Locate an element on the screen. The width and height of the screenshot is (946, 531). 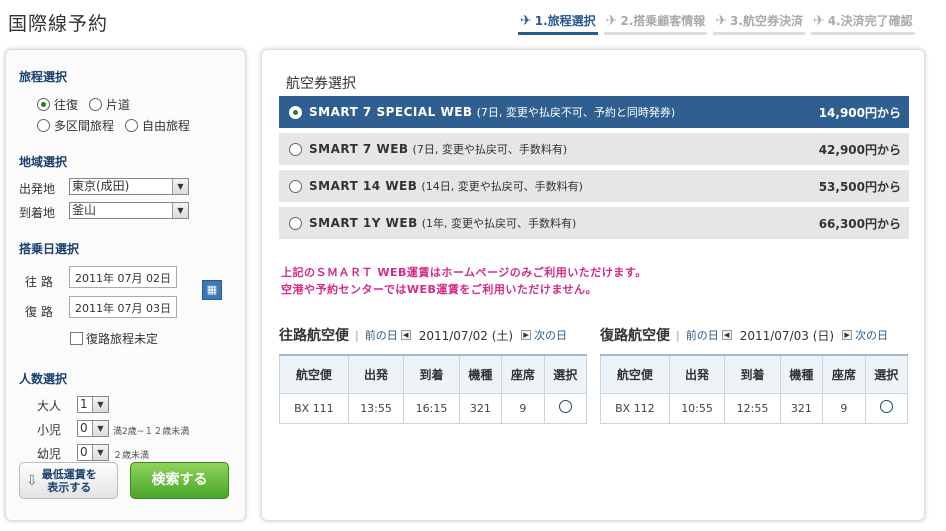
departure-select: 東京(成田) ▼ is located at coordinates (129, 186).